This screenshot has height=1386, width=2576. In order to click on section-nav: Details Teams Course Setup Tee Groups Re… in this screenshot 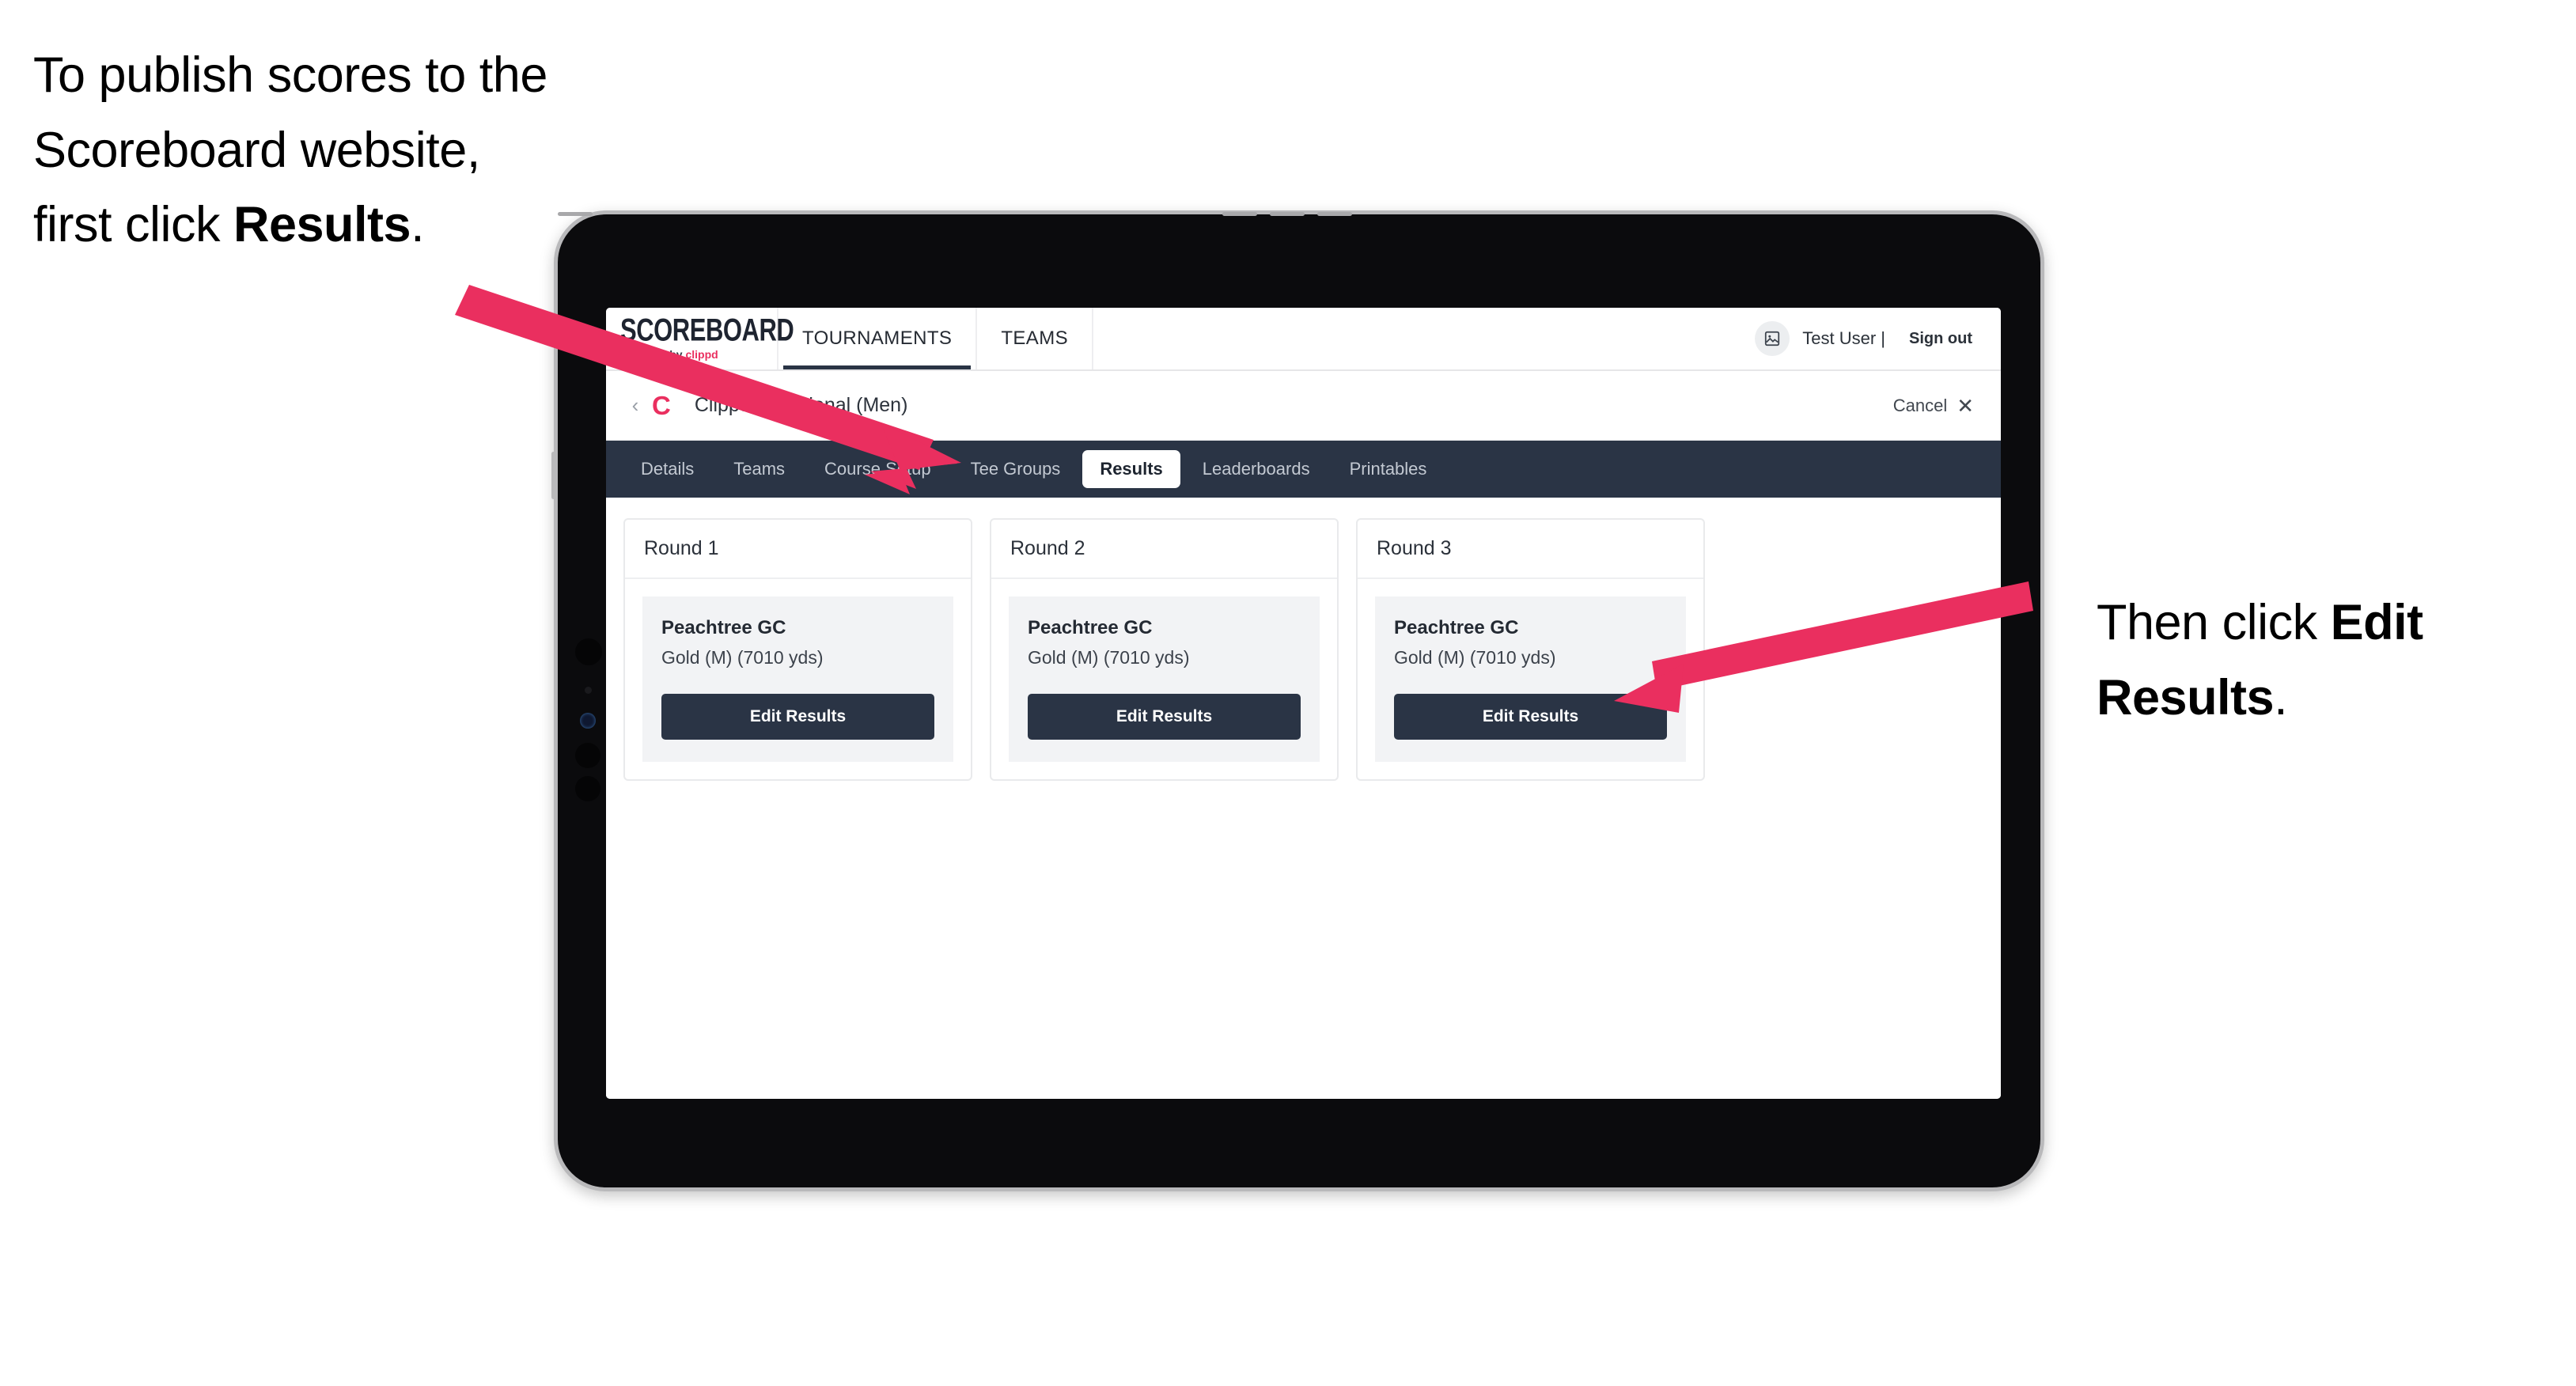, I will do `click(1303, 470)`.